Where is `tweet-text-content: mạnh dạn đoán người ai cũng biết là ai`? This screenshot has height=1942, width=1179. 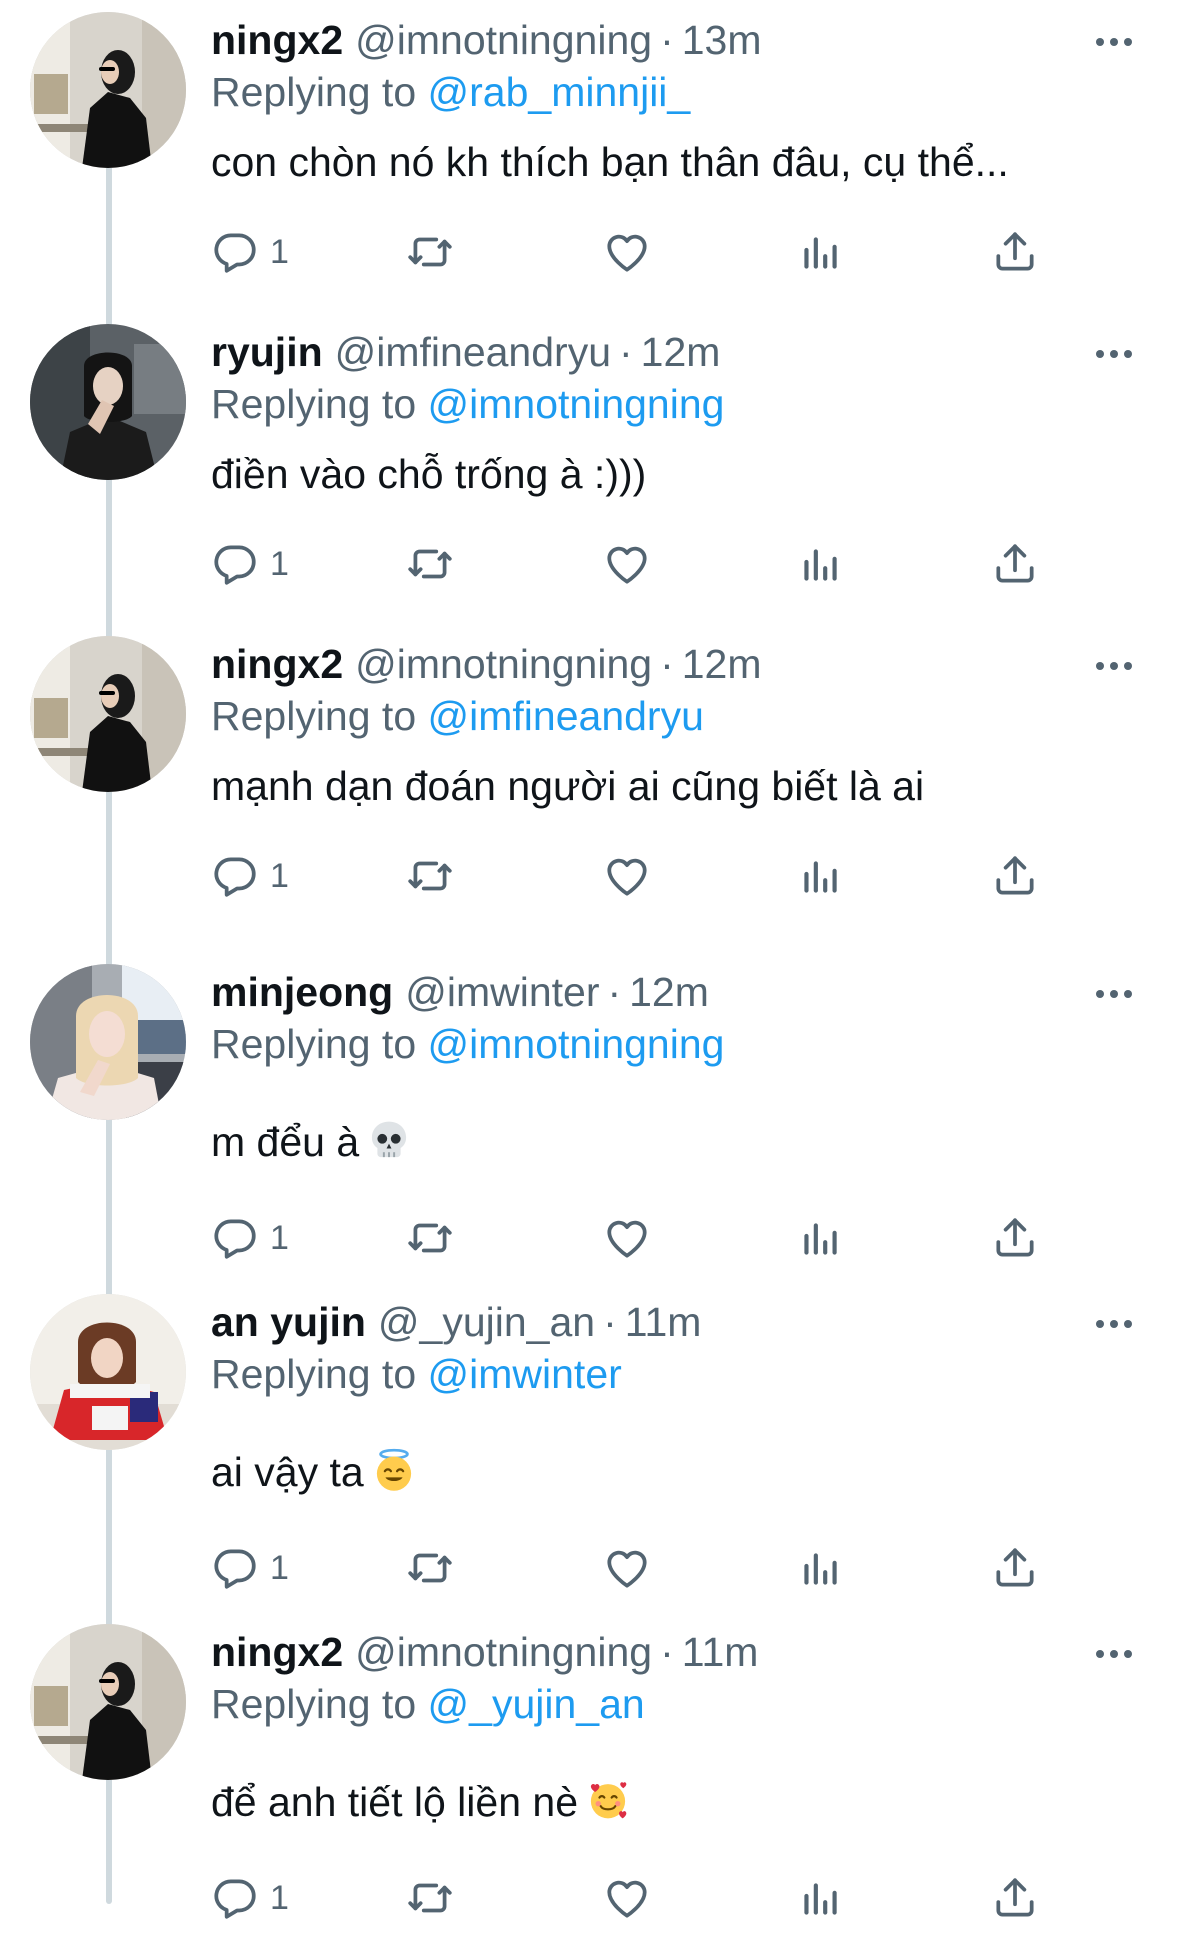 tweet-text-content: mạnh dạn đoán người ai cũng biết là ai is located at coordinates (568, 786).